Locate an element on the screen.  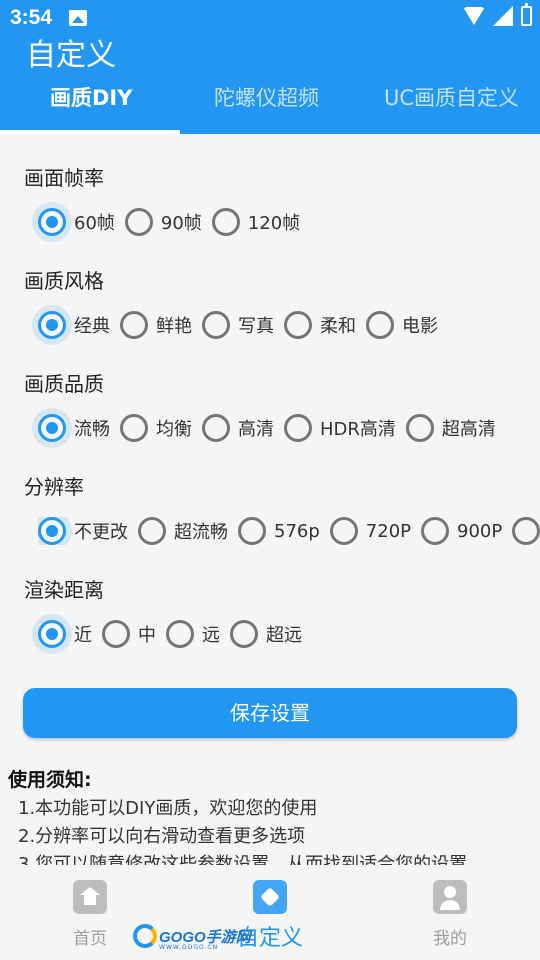
section-title-distance: 渲染距离 is located at coordinates (64, 590).